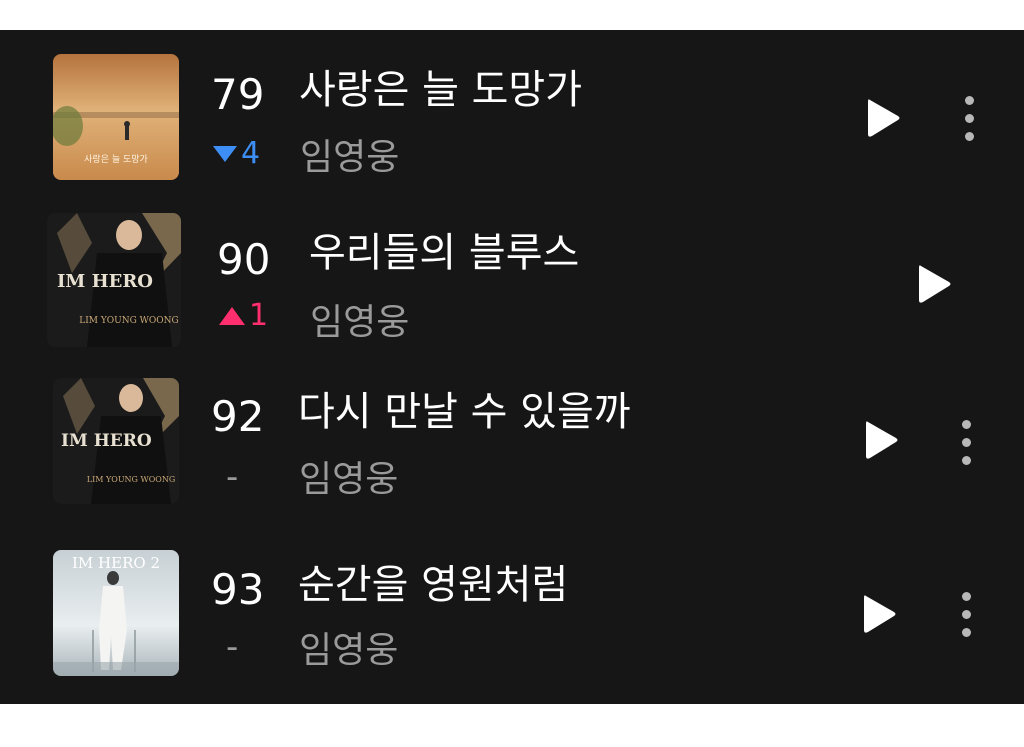 The width and height of the screenshot is (1024, 747). Describe the element at coordinates (225, 154) in the screenshot. I see `down-arrow-icon` at that location.